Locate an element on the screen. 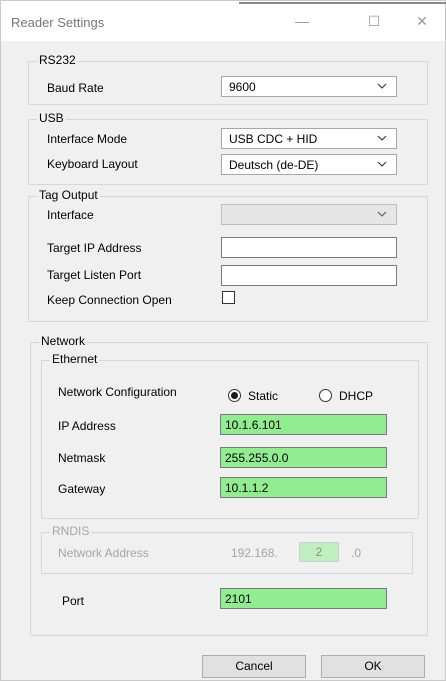  ip-address-label: IP Address is located at coordinates (87, 426).